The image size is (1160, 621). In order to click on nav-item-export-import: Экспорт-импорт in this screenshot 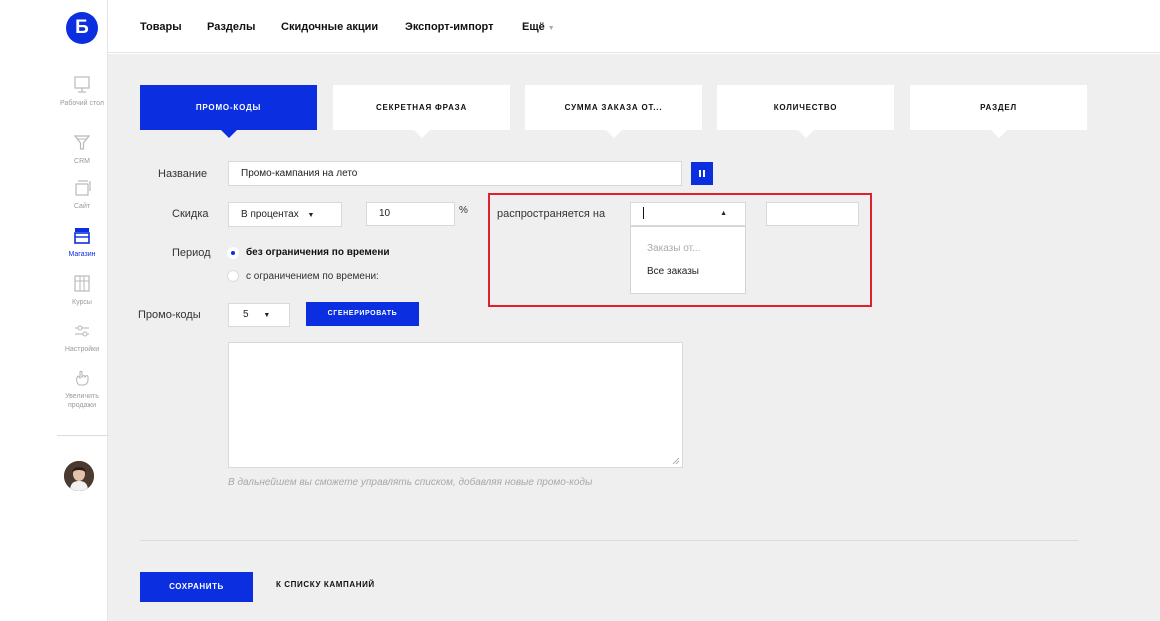, I will do `click(449, 27)`.